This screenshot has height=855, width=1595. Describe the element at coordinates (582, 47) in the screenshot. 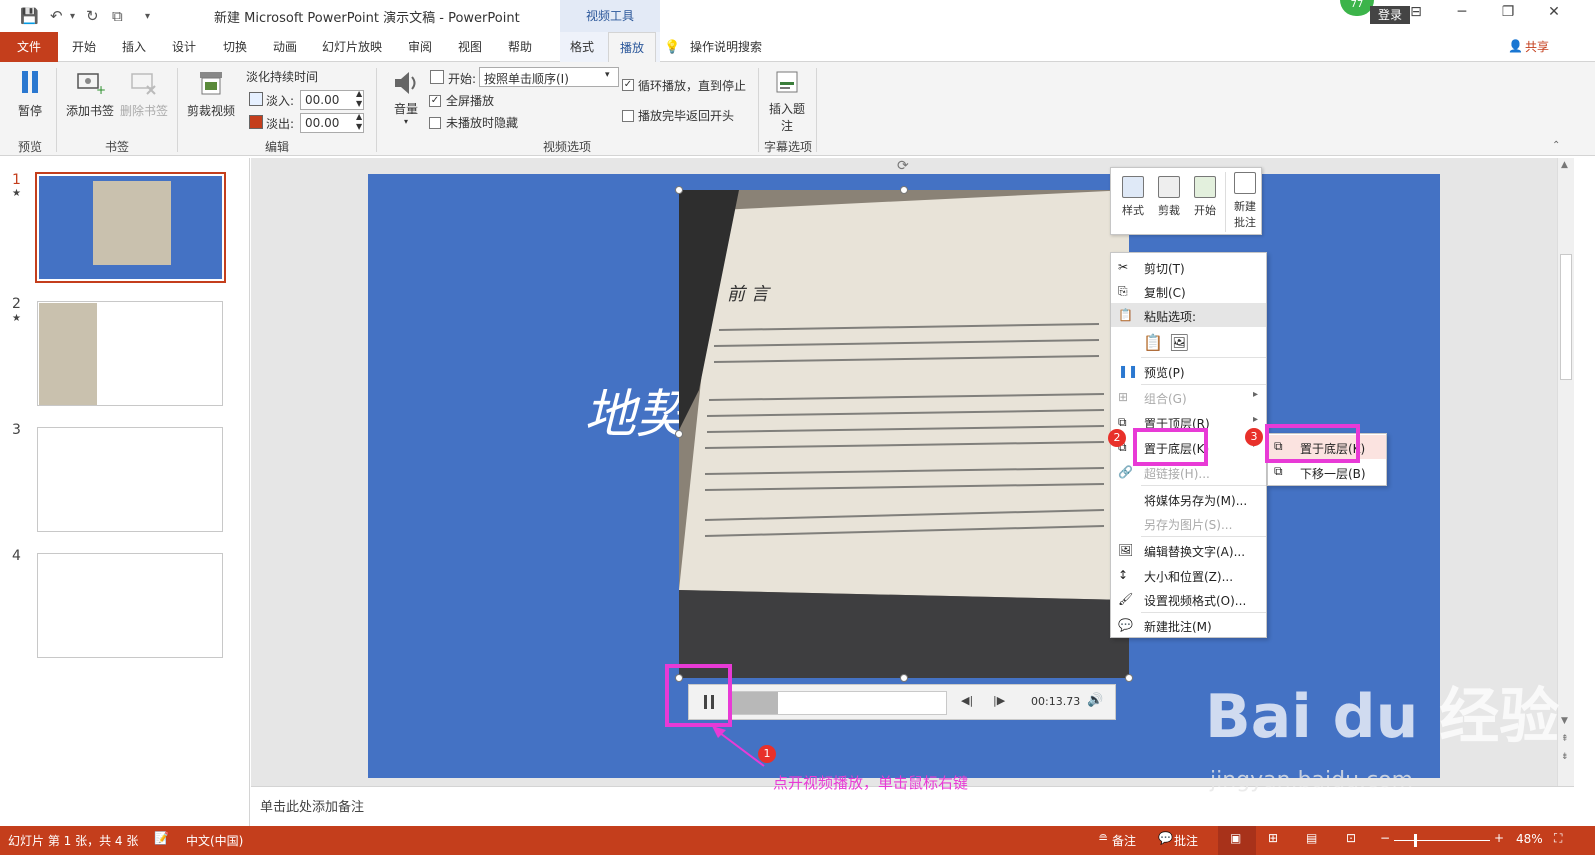

I see `tab-format: 格式` at that location.